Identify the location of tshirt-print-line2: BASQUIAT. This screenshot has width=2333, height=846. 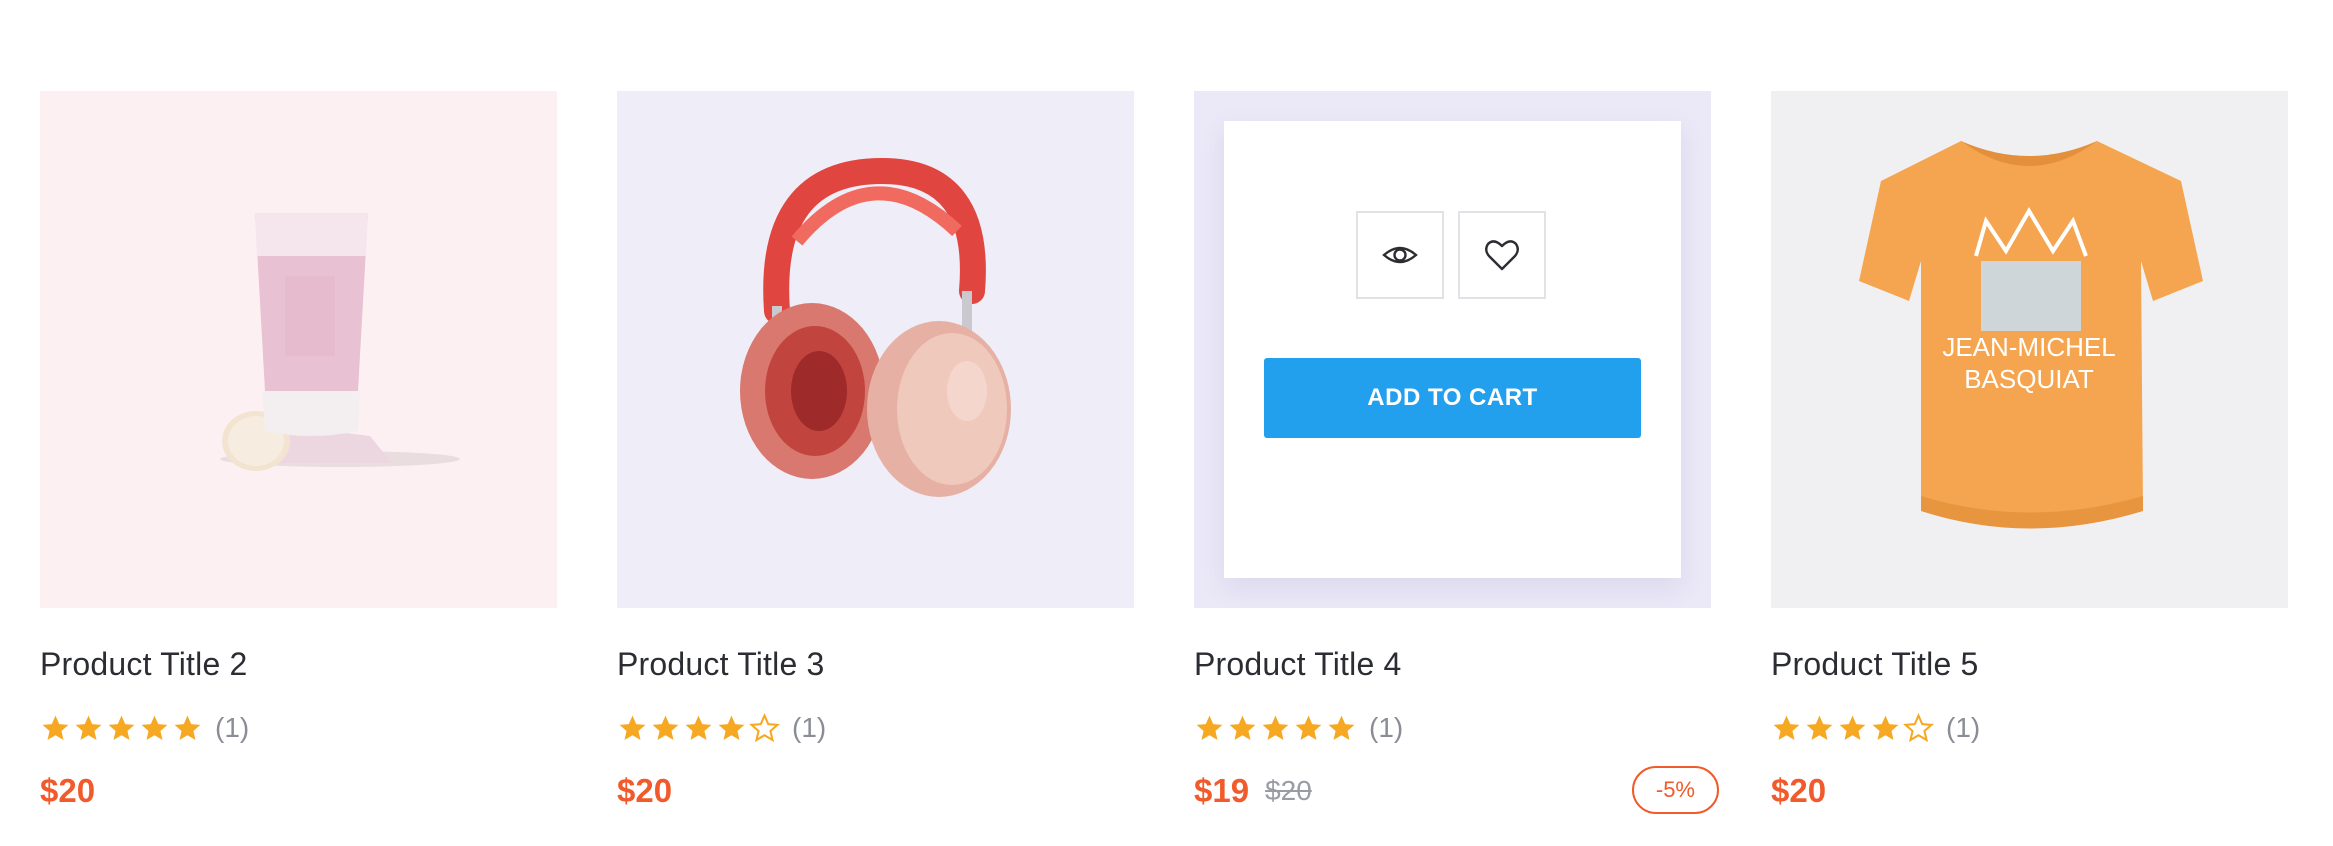
(2029, 379).